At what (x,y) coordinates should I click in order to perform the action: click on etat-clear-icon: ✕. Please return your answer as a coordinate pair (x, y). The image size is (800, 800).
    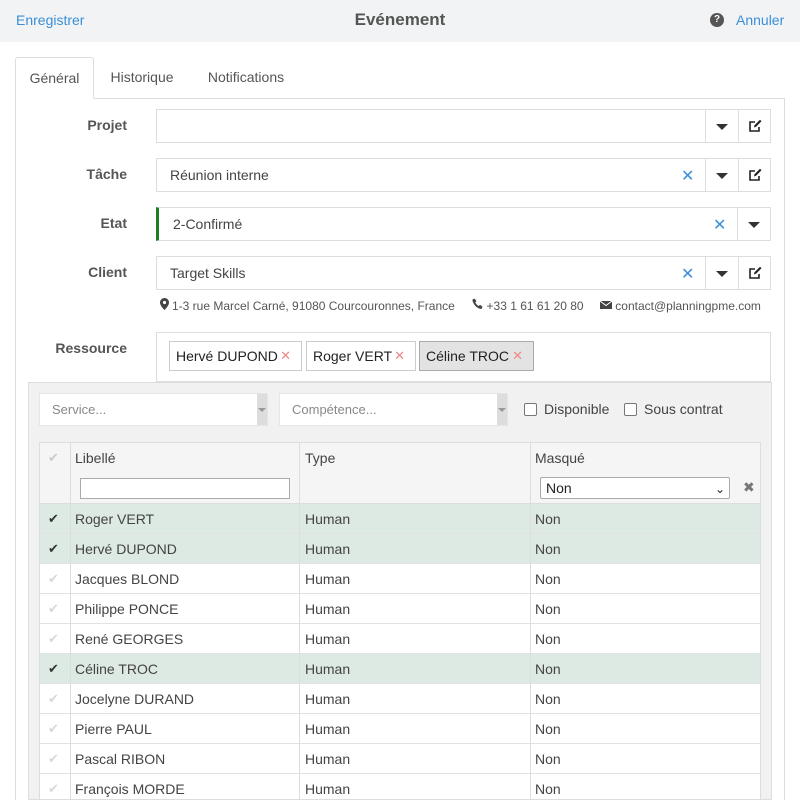
    Looking at the image, I should click on (719, 225).